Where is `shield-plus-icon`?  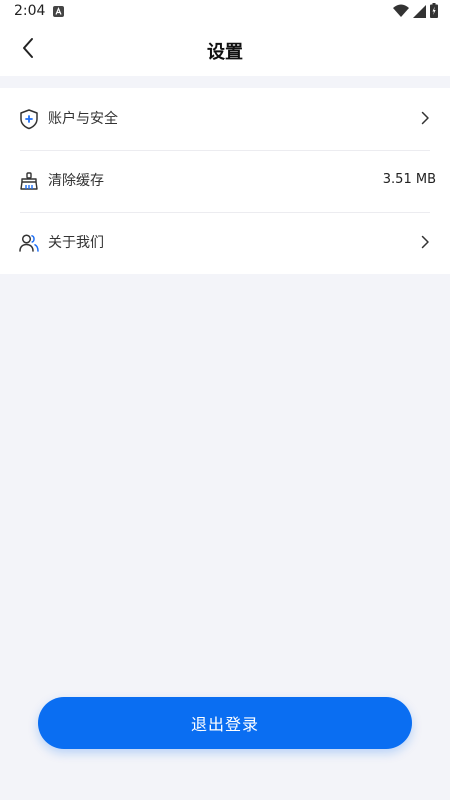 shield-plus-icon is located at coordinates (29, 119).